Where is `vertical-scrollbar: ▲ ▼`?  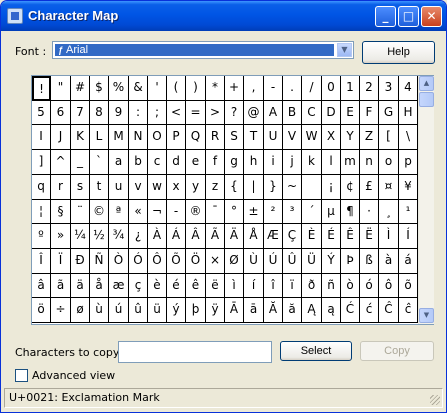
vertical-scrollbar: ▲ ▼ is located at coordinates (426, 200).